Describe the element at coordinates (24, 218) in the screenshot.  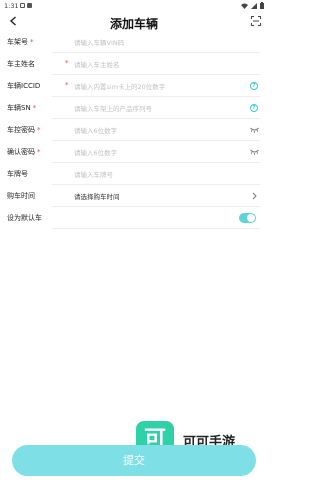
I see `default-car-label: 设为默认车` at that location.